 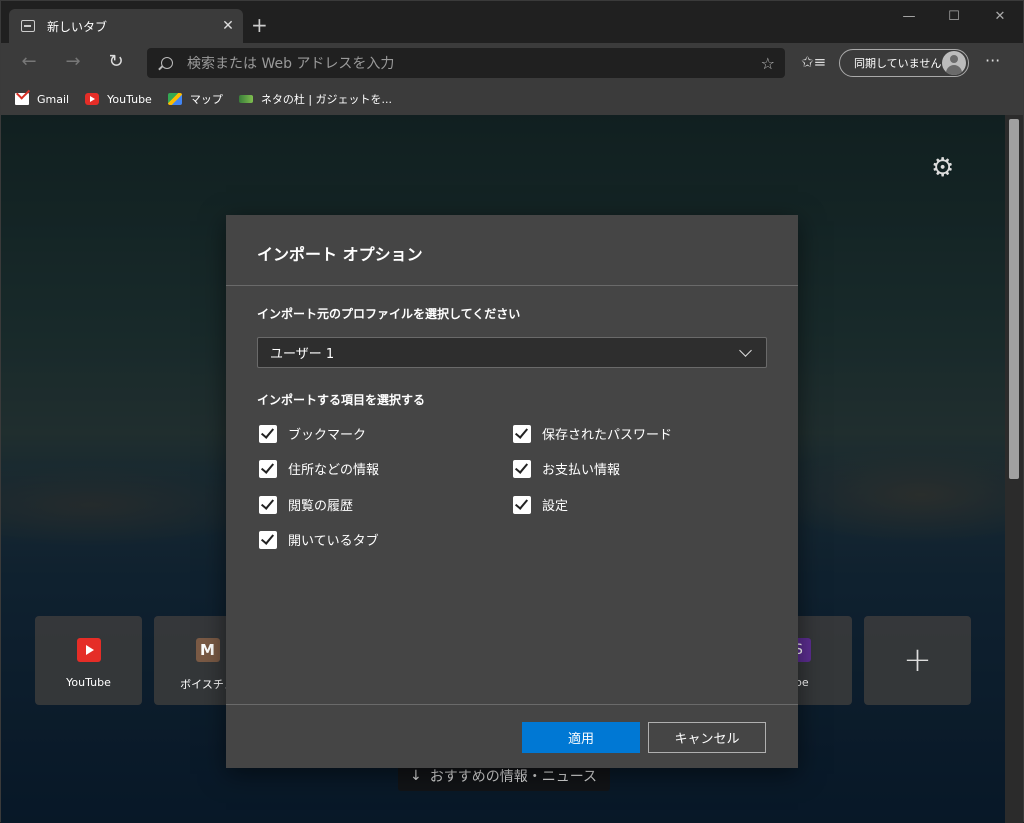 I want to click on news-label: おすすめの情報・ニュース, so click(x=513, y=777).